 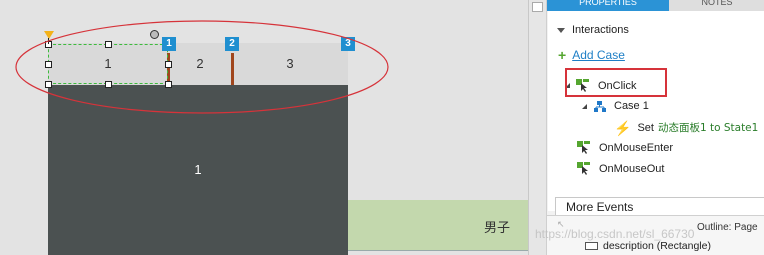 I want to click on add-case-row: + Add Case, so click(x=591, y=55).